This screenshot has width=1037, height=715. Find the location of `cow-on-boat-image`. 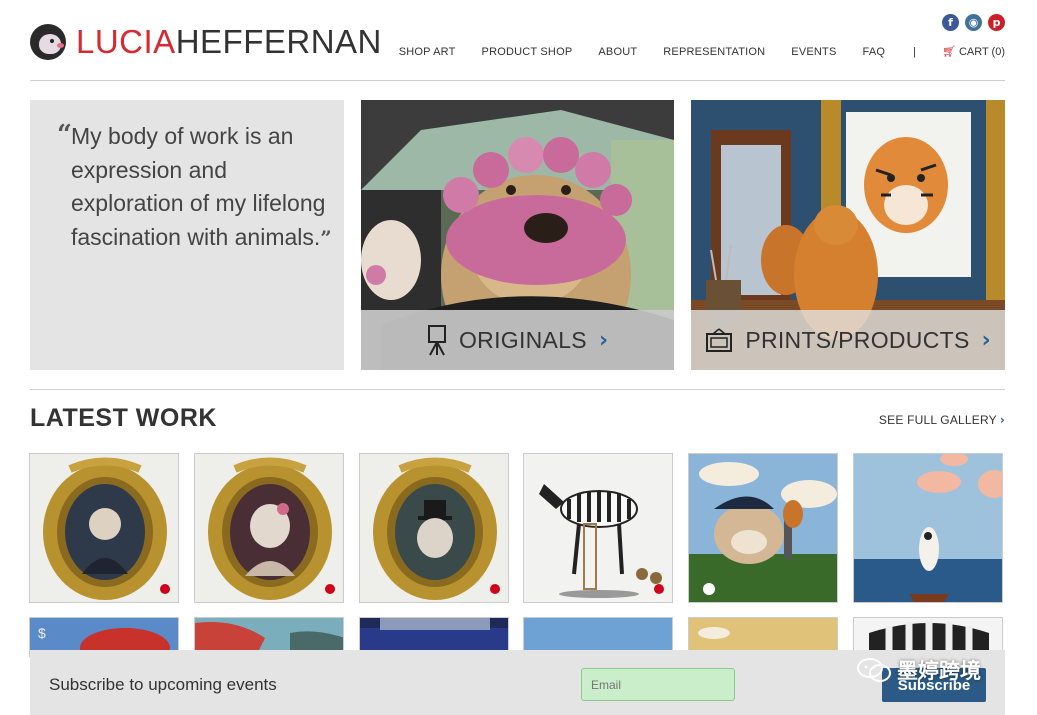

cow-on-boat-image is located at coordinates (928, 528).